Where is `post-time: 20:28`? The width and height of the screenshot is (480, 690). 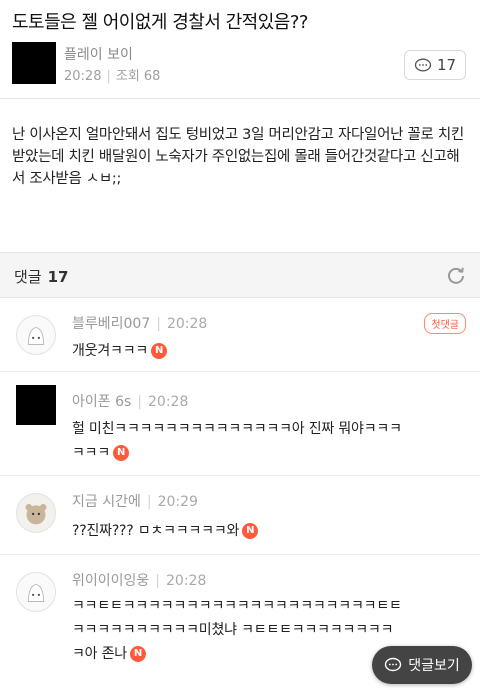 post-time: 20:28 is located at coordinates (83, 76).